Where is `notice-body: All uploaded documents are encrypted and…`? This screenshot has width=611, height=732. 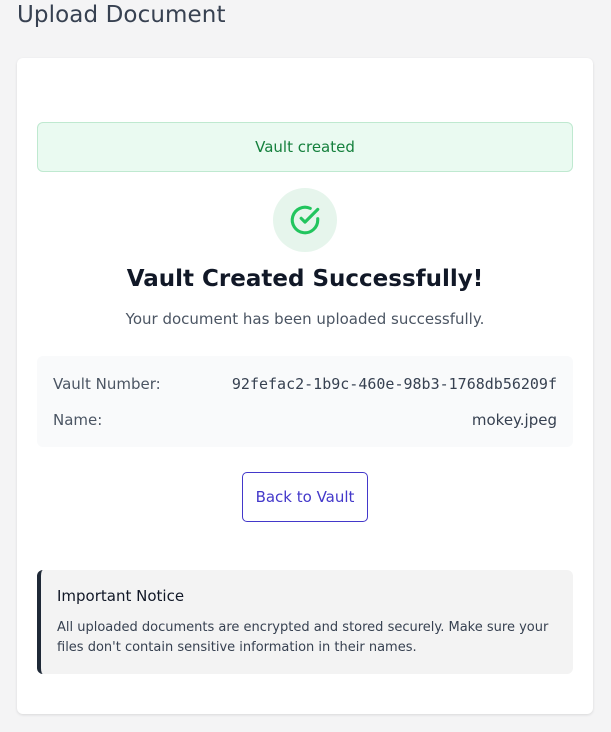
notice-body: All uploaded documents are encrypted and… is located at coordinates (303, 637).